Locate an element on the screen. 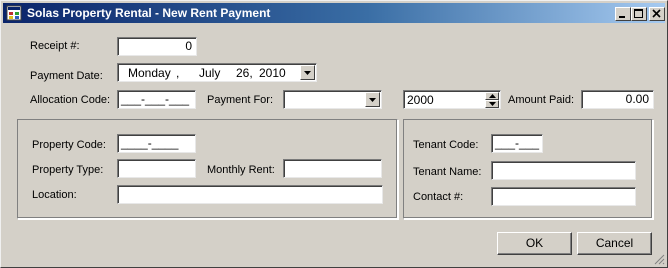  year-spin-up-button is located at coordinates (492, 96).